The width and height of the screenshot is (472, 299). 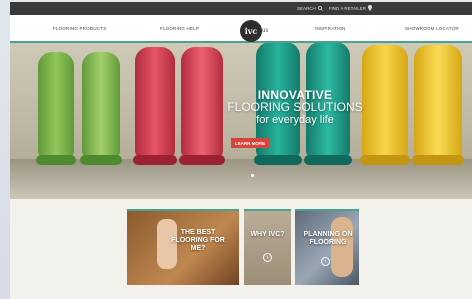 What do you see at coordinates (241, 179) in the screenshot?
I see `hero-floor` at bounding box center [241, 179].